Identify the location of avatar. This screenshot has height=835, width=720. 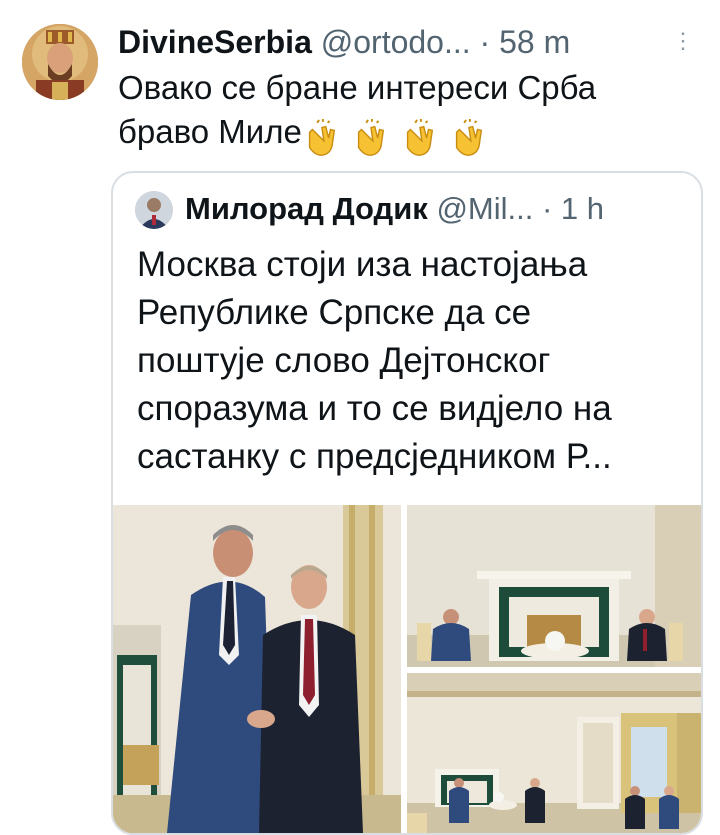
(60, 62).